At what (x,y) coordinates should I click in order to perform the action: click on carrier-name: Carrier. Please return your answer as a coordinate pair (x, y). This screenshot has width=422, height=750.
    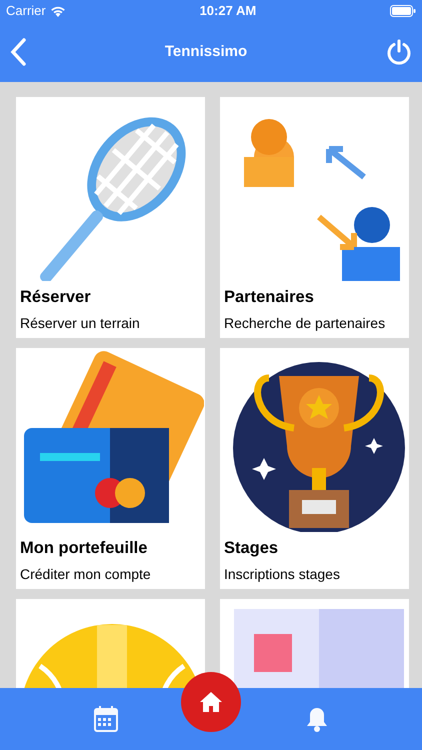
    Looking at the image, I should click on (26, 11).